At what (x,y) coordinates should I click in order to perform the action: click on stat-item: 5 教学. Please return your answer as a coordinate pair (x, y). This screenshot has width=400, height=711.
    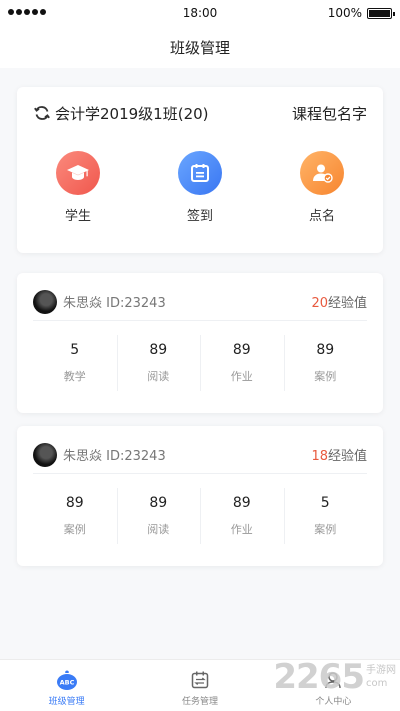
    Looking at the image, I should click on (75, 363).